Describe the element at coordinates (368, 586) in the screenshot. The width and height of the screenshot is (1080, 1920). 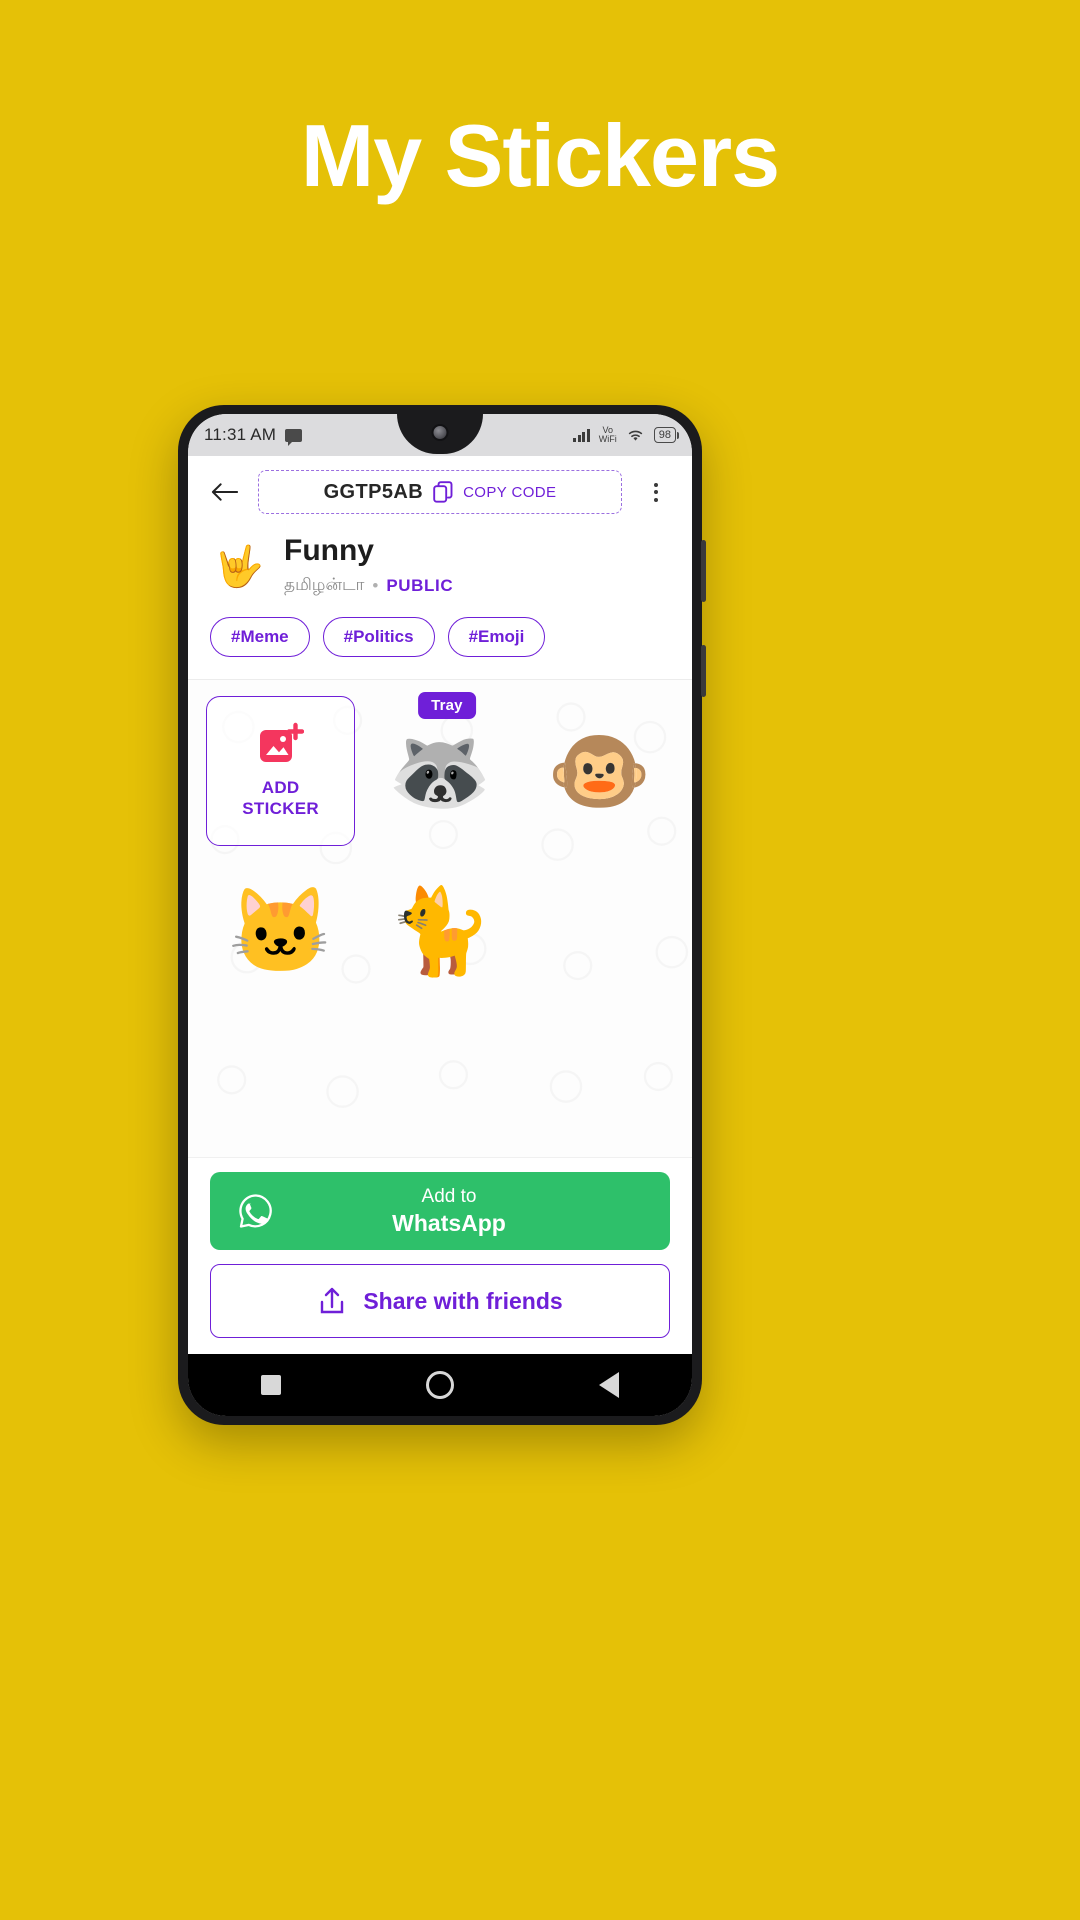
I see `pack-subtitle: தமிழன்டா • PUBLIC` at that location.